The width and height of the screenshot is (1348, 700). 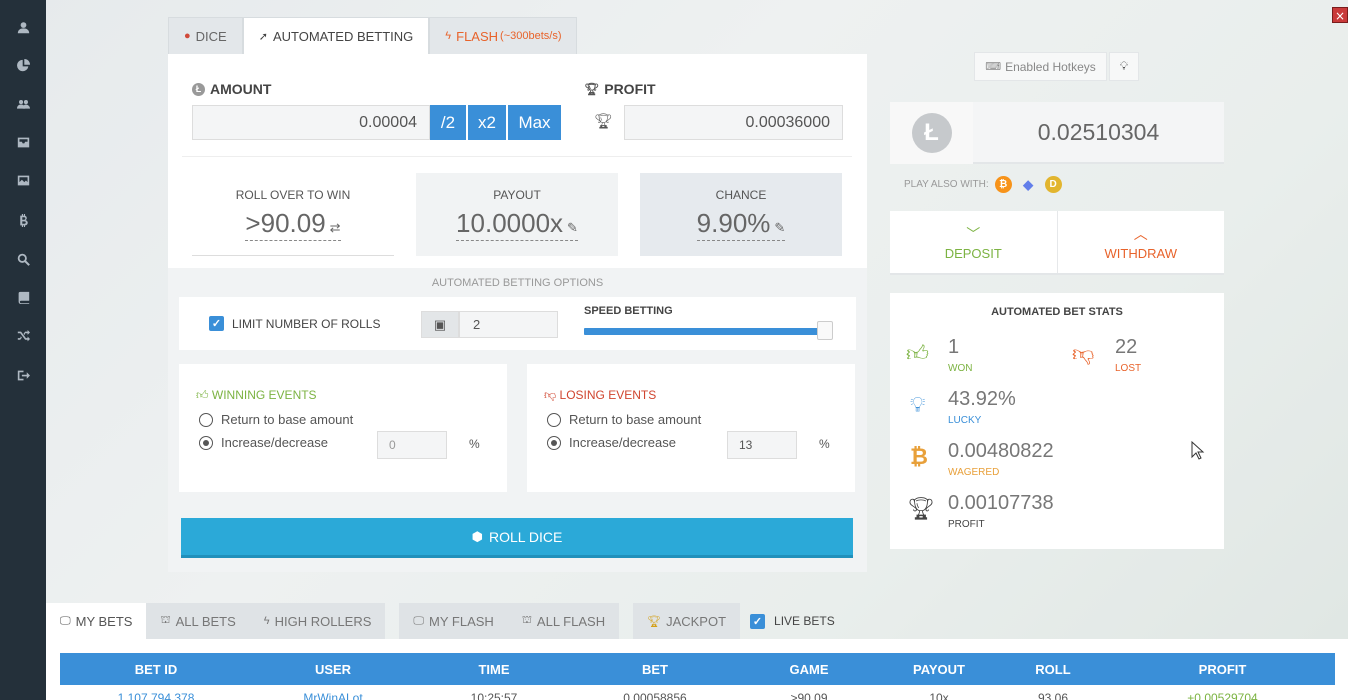 What do you see at coordinates (628, 311) in the screenshot?
I see `speed-label: SPEED BETTING` at bounding box center [628, 311].